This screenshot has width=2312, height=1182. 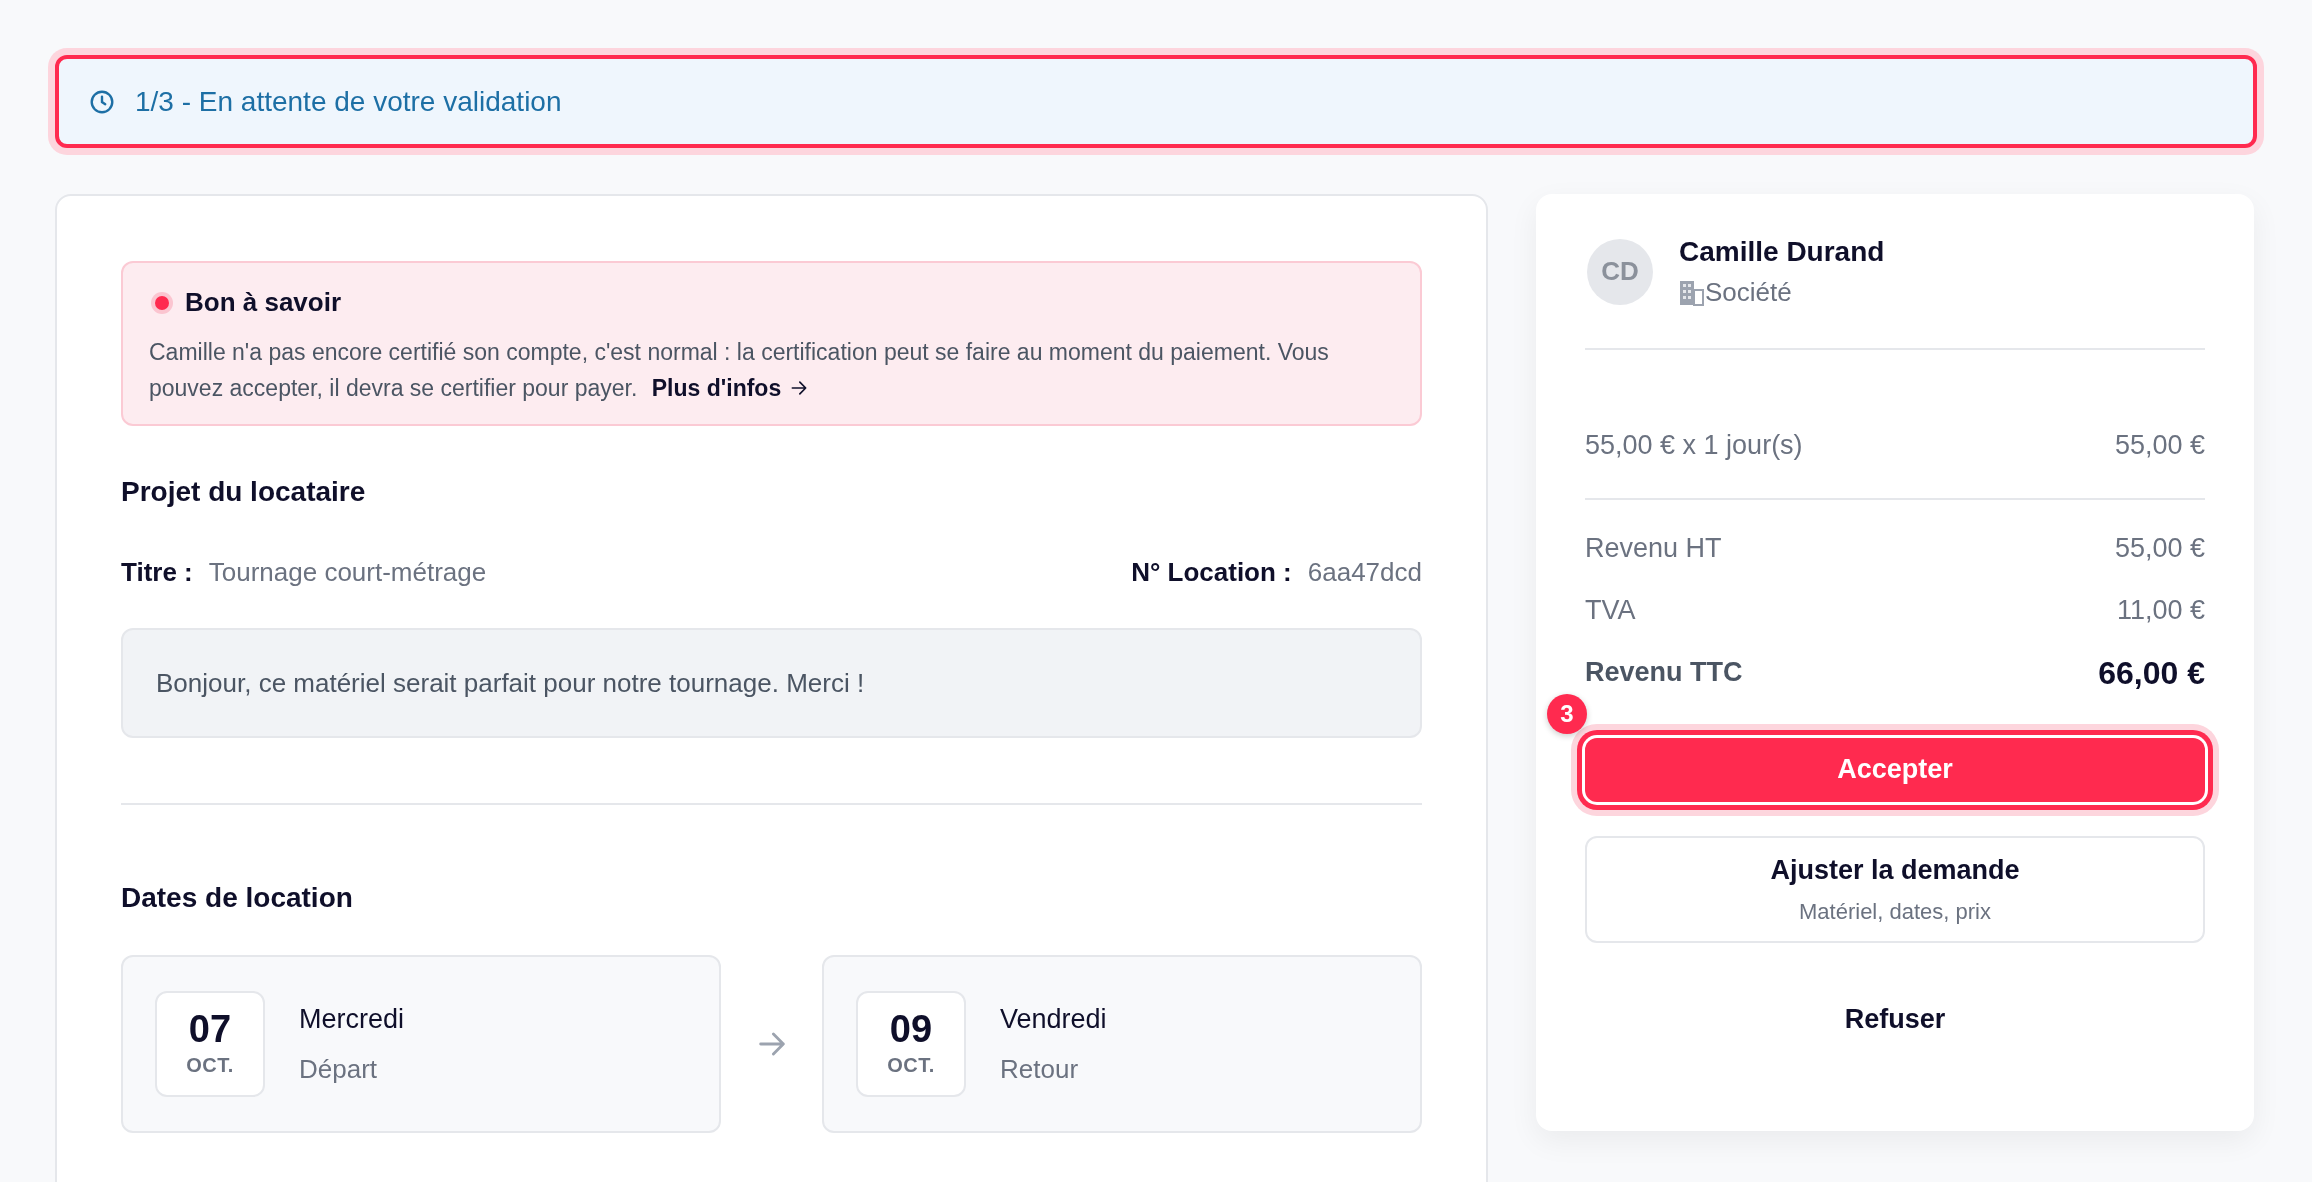 What do you see at coordinates (263, 302) in the screenshot?
I see `notice-title: Bon à savoir` at bounding box center [263, 302].